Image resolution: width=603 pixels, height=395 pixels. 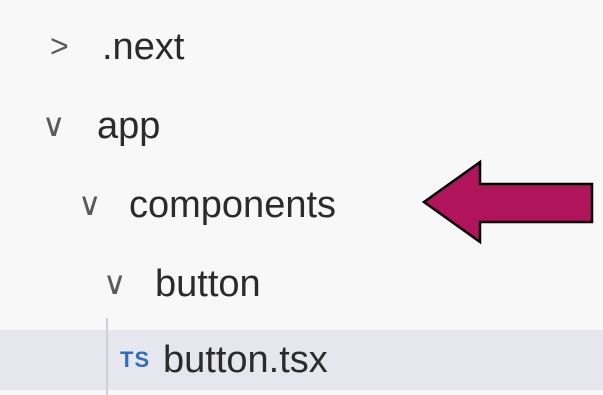 I want to click on tree-item-label: button, so click(x=208, y=284).